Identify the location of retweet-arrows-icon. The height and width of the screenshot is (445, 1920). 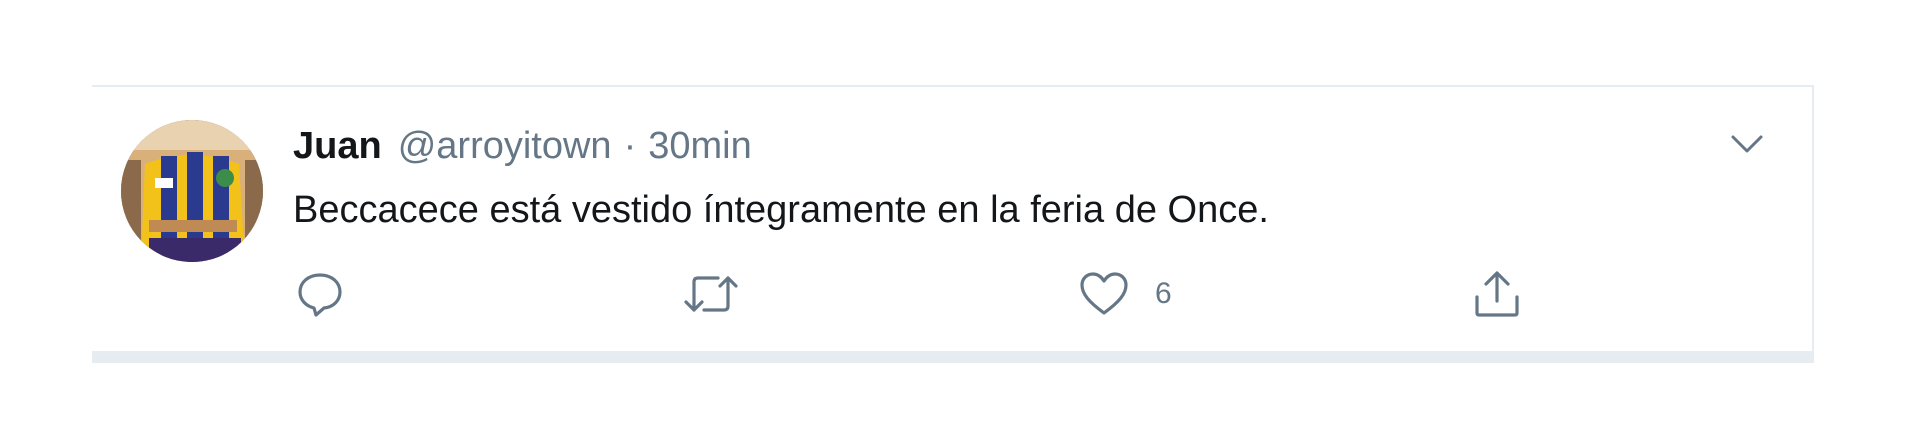
(711, 294).